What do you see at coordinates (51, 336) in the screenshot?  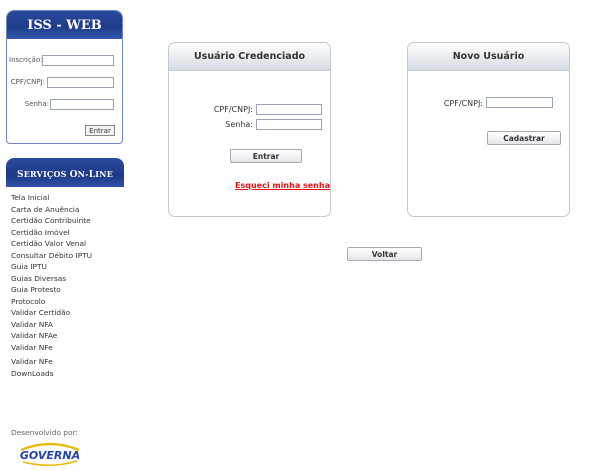 I see `menu-item-validar-nfae: Validar NFAe` at bounding box center [51, 336].